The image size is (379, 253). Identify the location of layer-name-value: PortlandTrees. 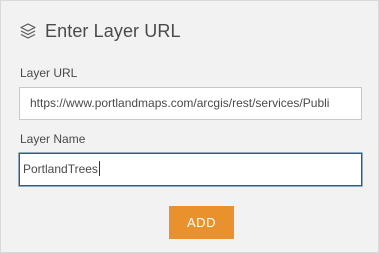
(60, 169).